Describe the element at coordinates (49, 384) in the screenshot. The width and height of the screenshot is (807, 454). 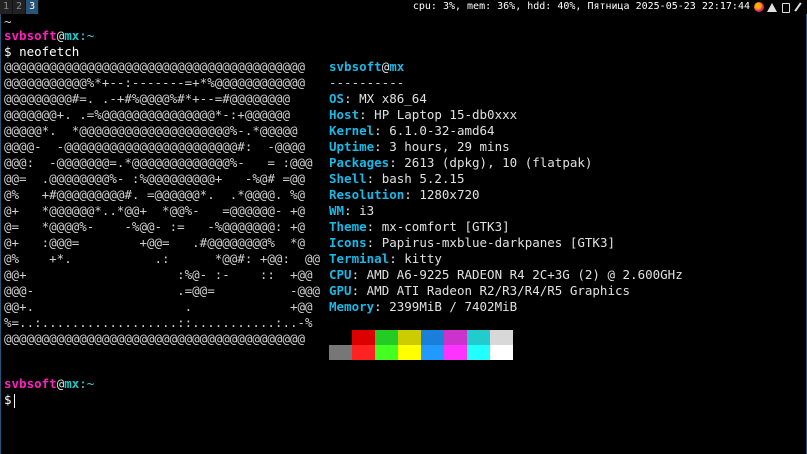
I see `prompt-line-2: svbsoft@mx:~` at that location.